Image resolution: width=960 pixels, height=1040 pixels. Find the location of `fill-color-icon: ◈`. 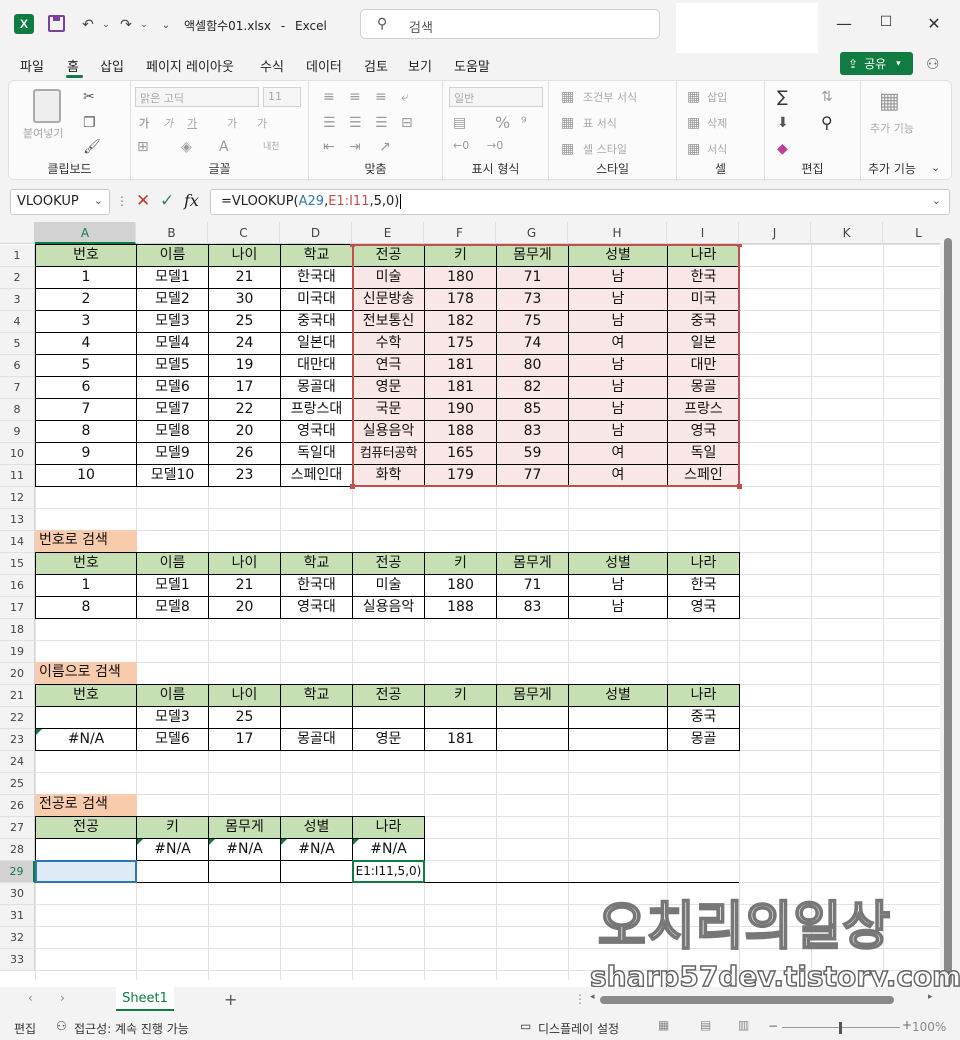

fill-color-icon: ◈ is located at coordinates (186, 147).